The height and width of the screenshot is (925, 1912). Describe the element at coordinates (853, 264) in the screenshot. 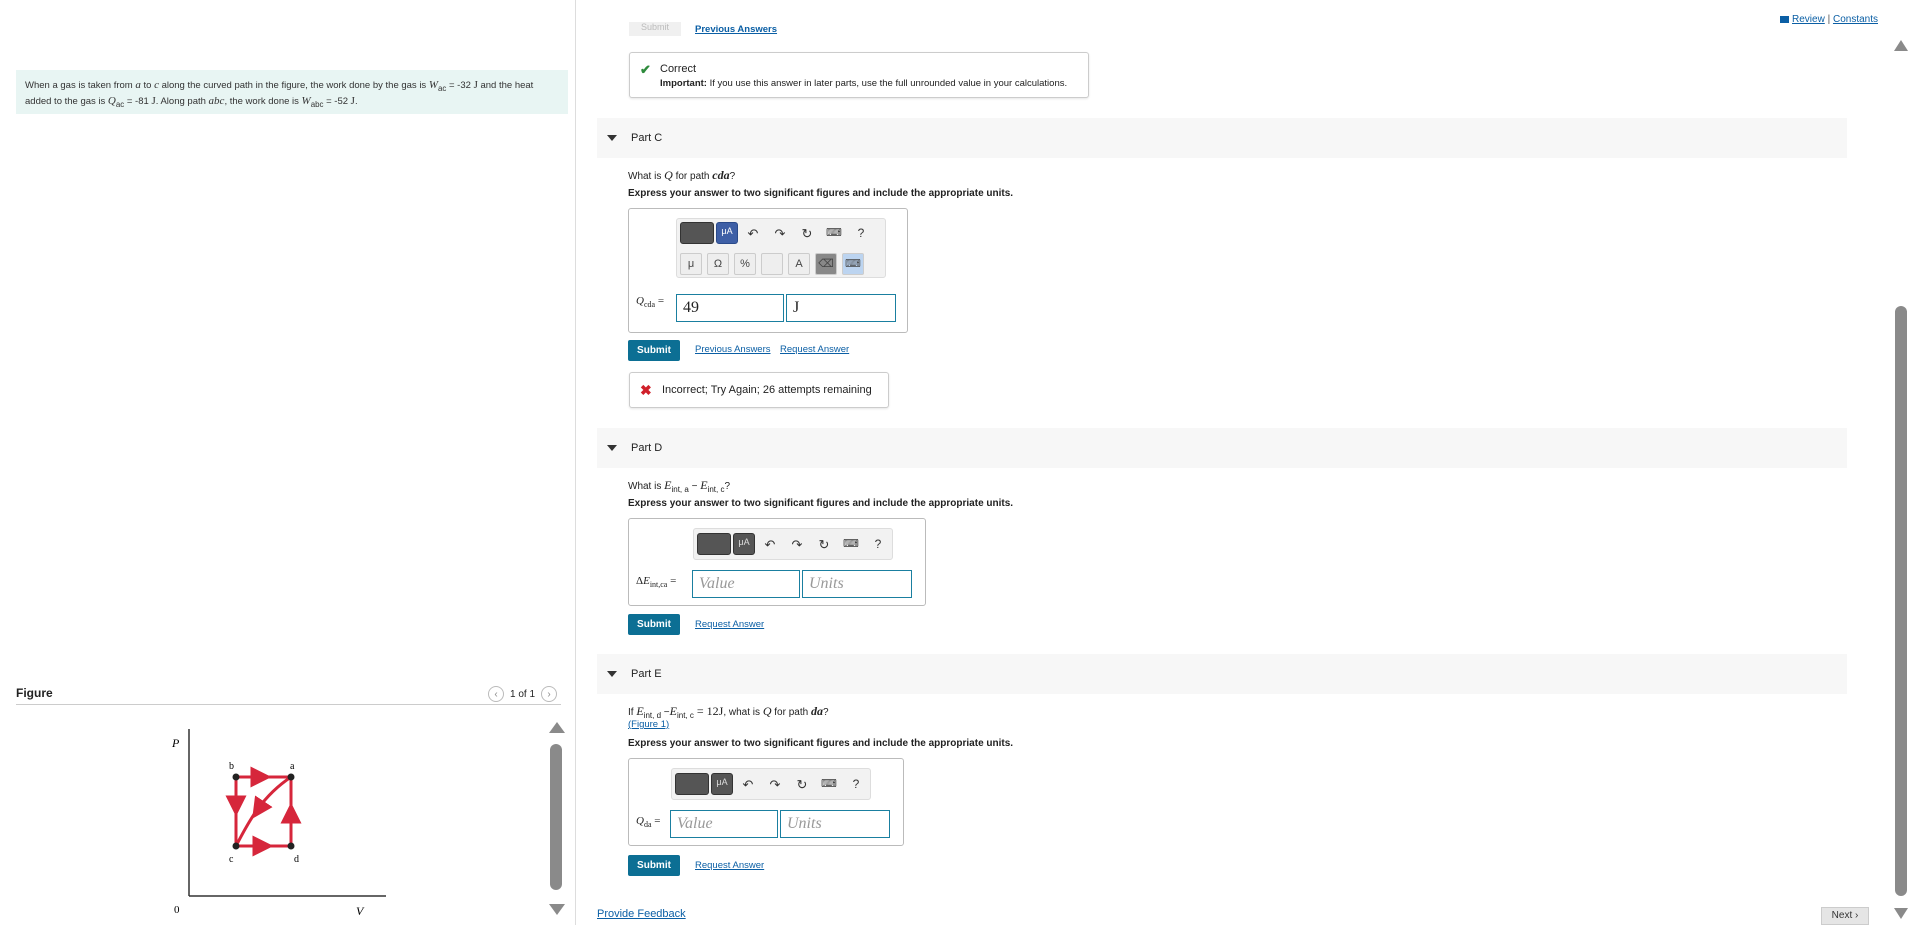

I see `keyboard-toggle-icon: ⌨` at that location.